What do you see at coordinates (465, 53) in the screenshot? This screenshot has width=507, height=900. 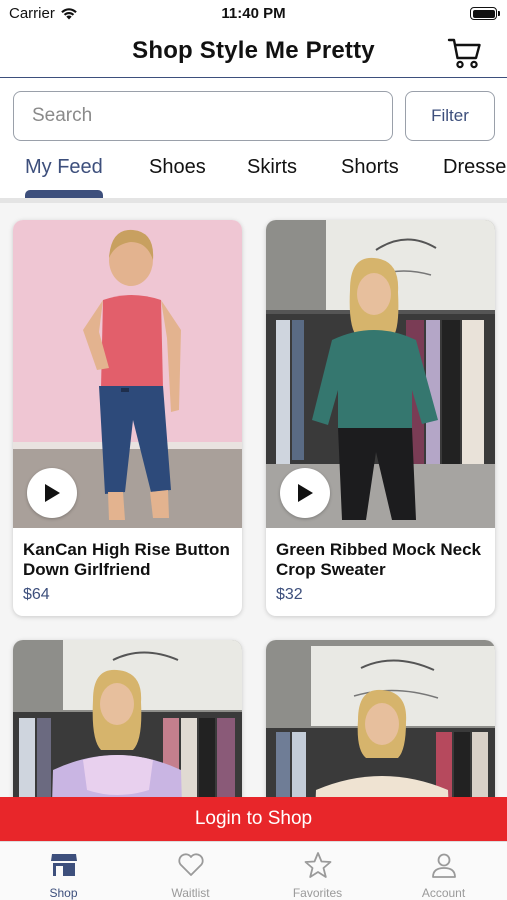 I see `cart-icon` at bounding box center [465, 53].